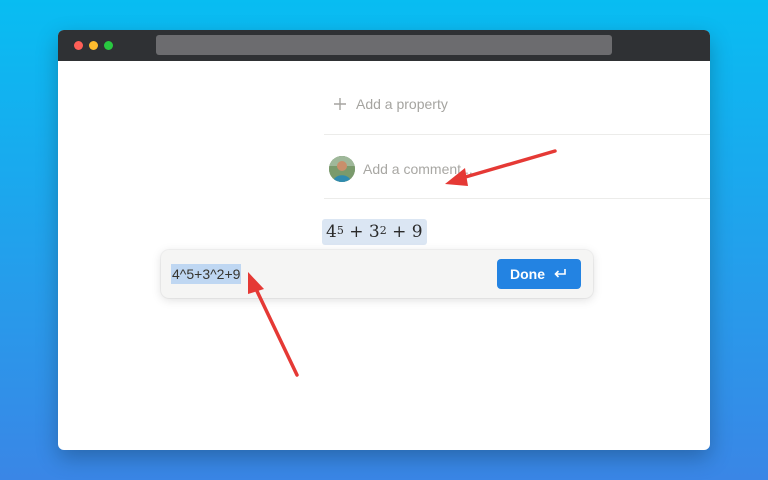  I want to click on latex-input: 4^5+3^2+9, so click(206, 274).